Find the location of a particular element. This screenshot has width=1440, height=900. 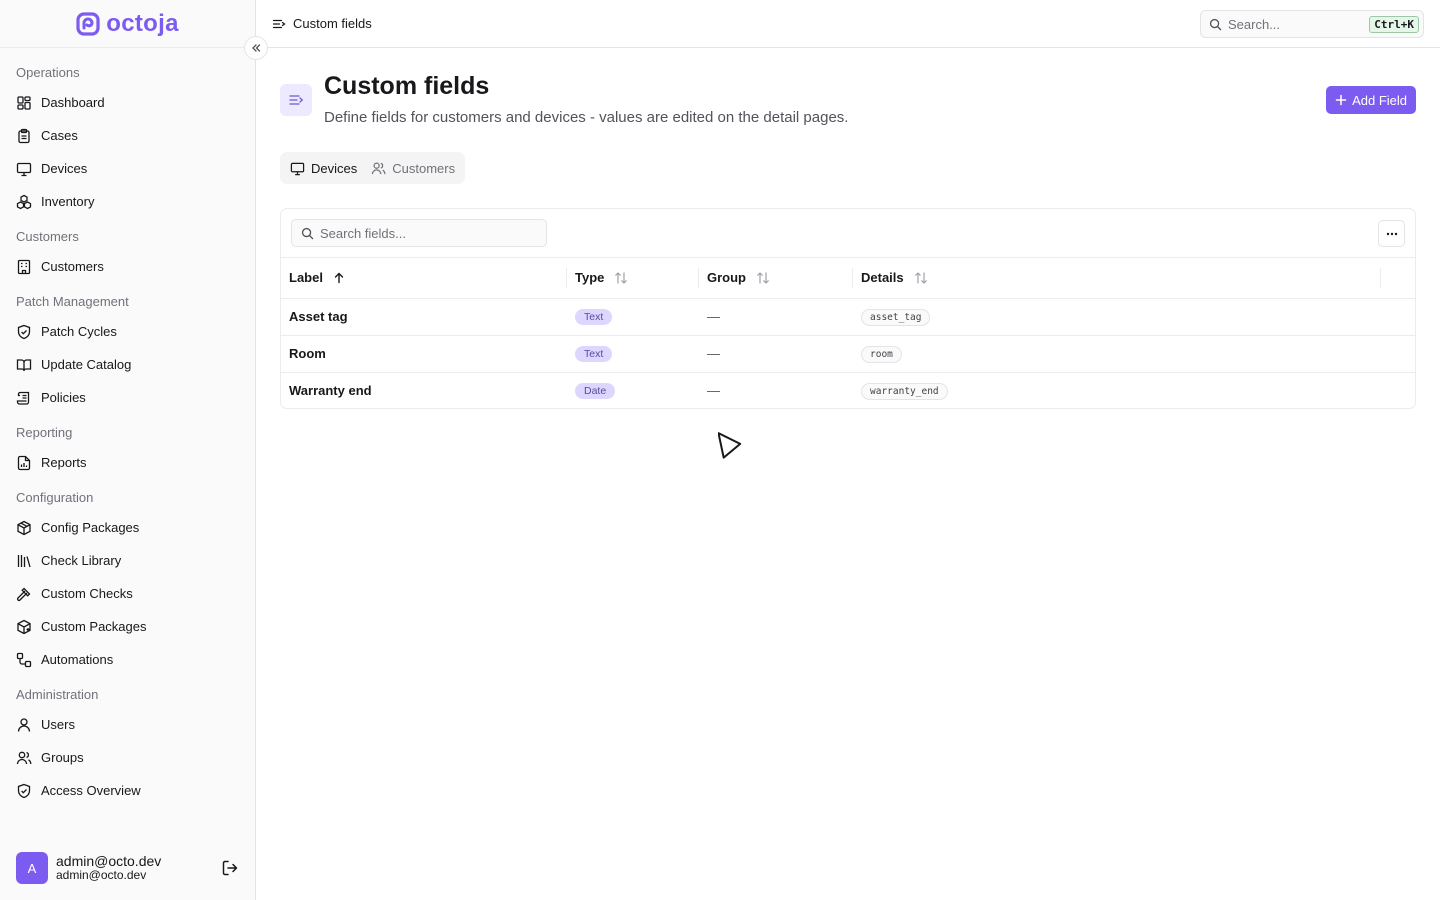

table-row: Asset tag Text — asset_tag is located at coordinates (848, 317).